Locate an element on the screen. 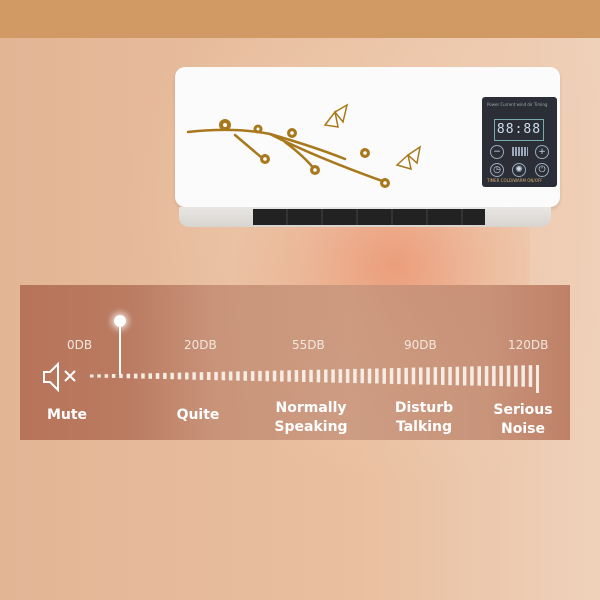  db-label-0: 0DB is located at coordinates (80, 345).